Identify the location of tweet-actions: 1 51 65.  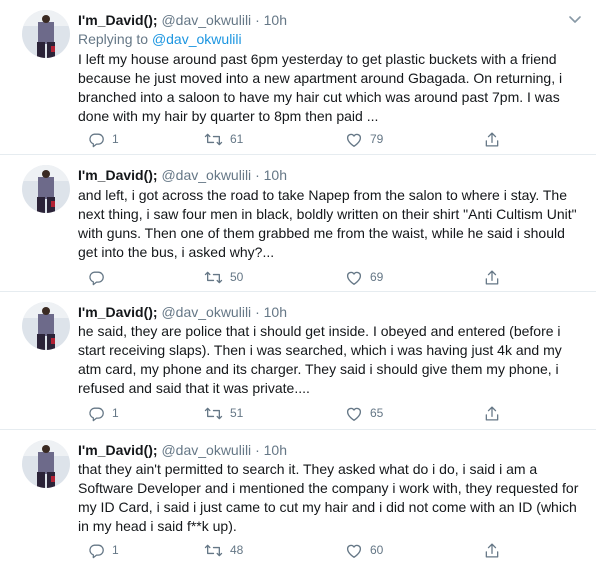
(342, 413).